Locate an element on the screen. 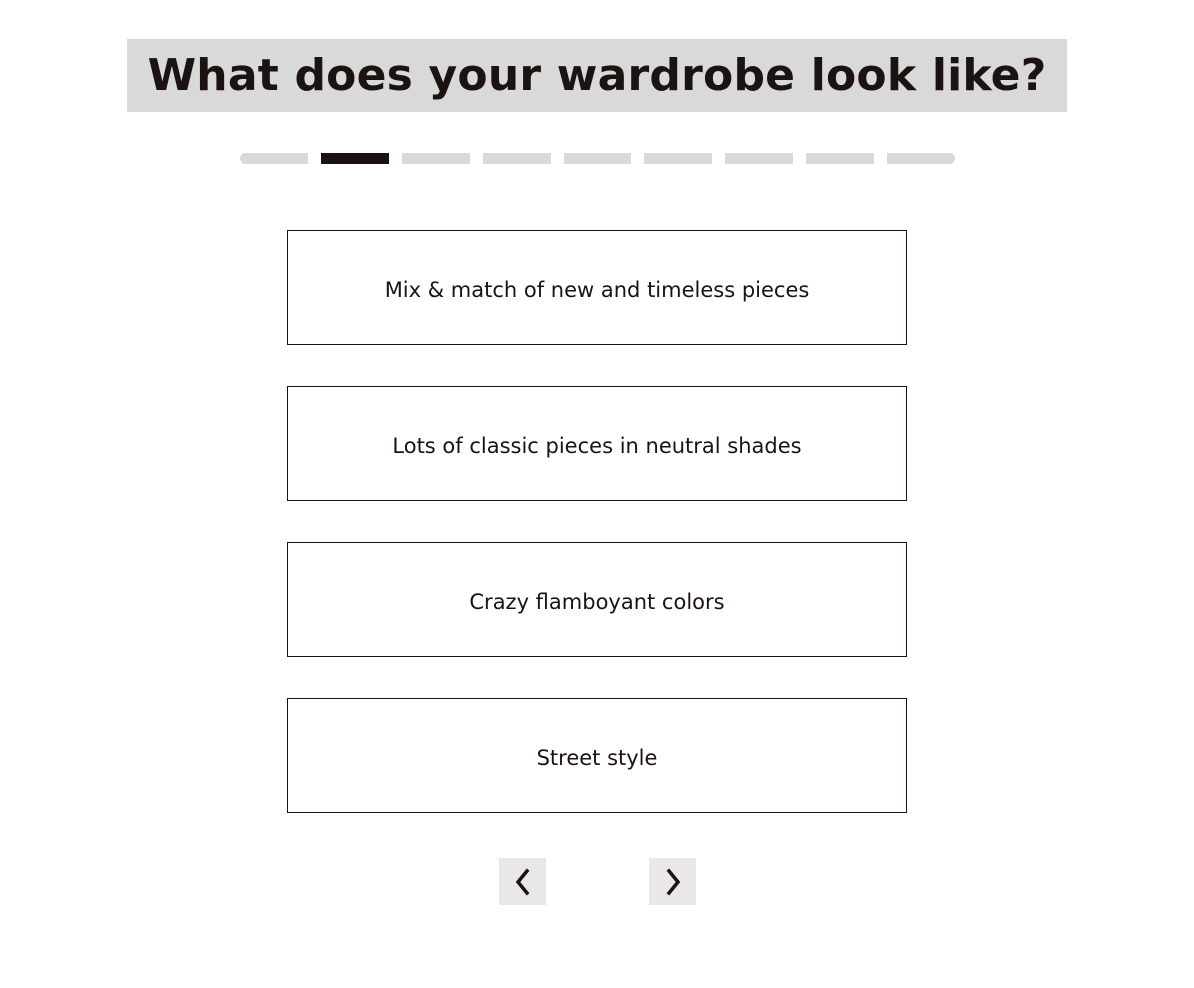  page-title: What does your wardrobe look like? is located at coordinates (597, 75).